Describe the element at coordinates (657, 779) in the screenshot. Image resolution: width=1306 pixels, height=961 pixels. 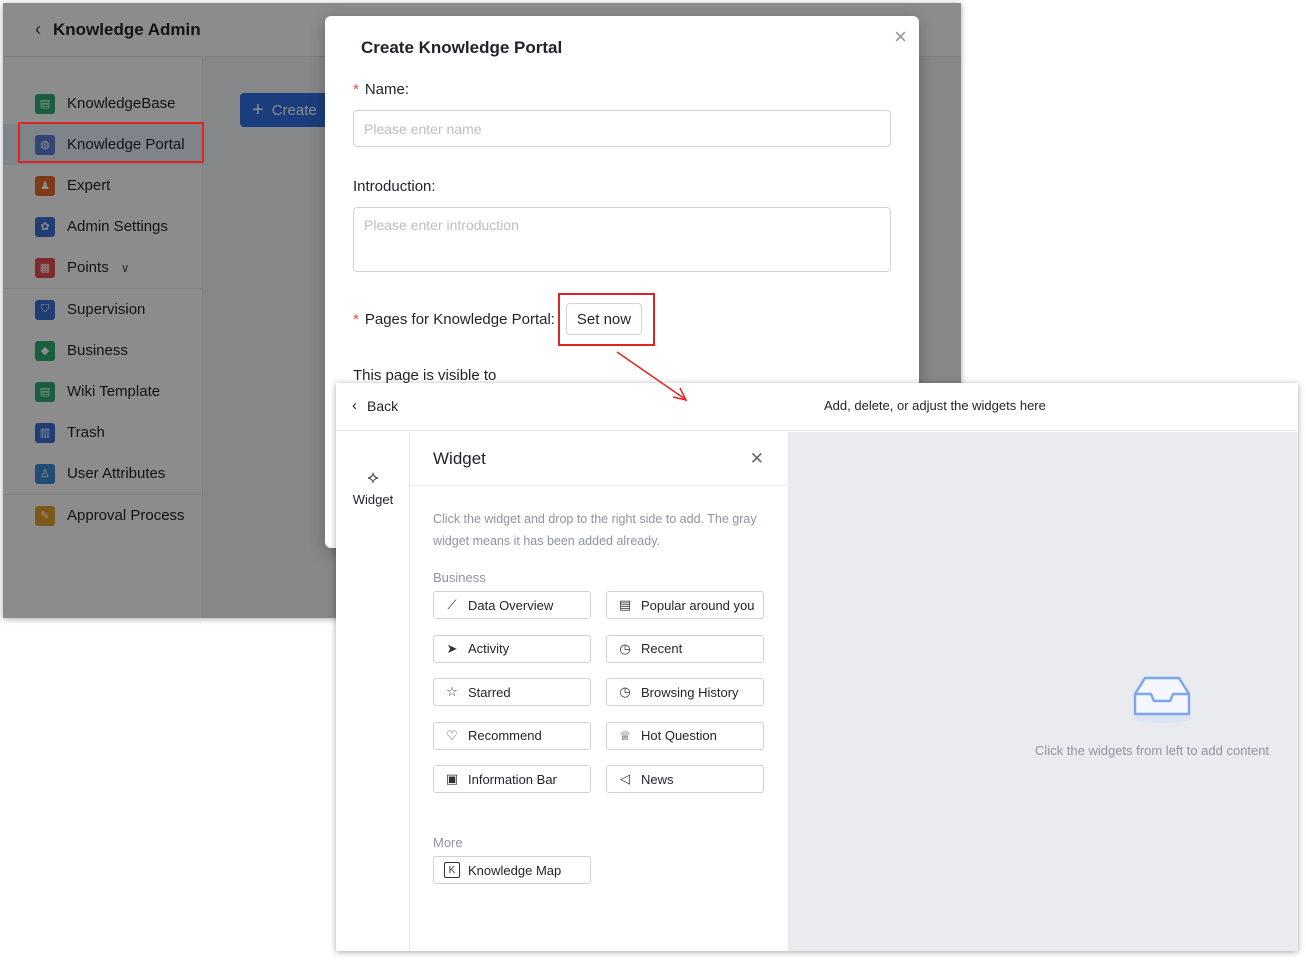
I see `widget-label: News` at that location.